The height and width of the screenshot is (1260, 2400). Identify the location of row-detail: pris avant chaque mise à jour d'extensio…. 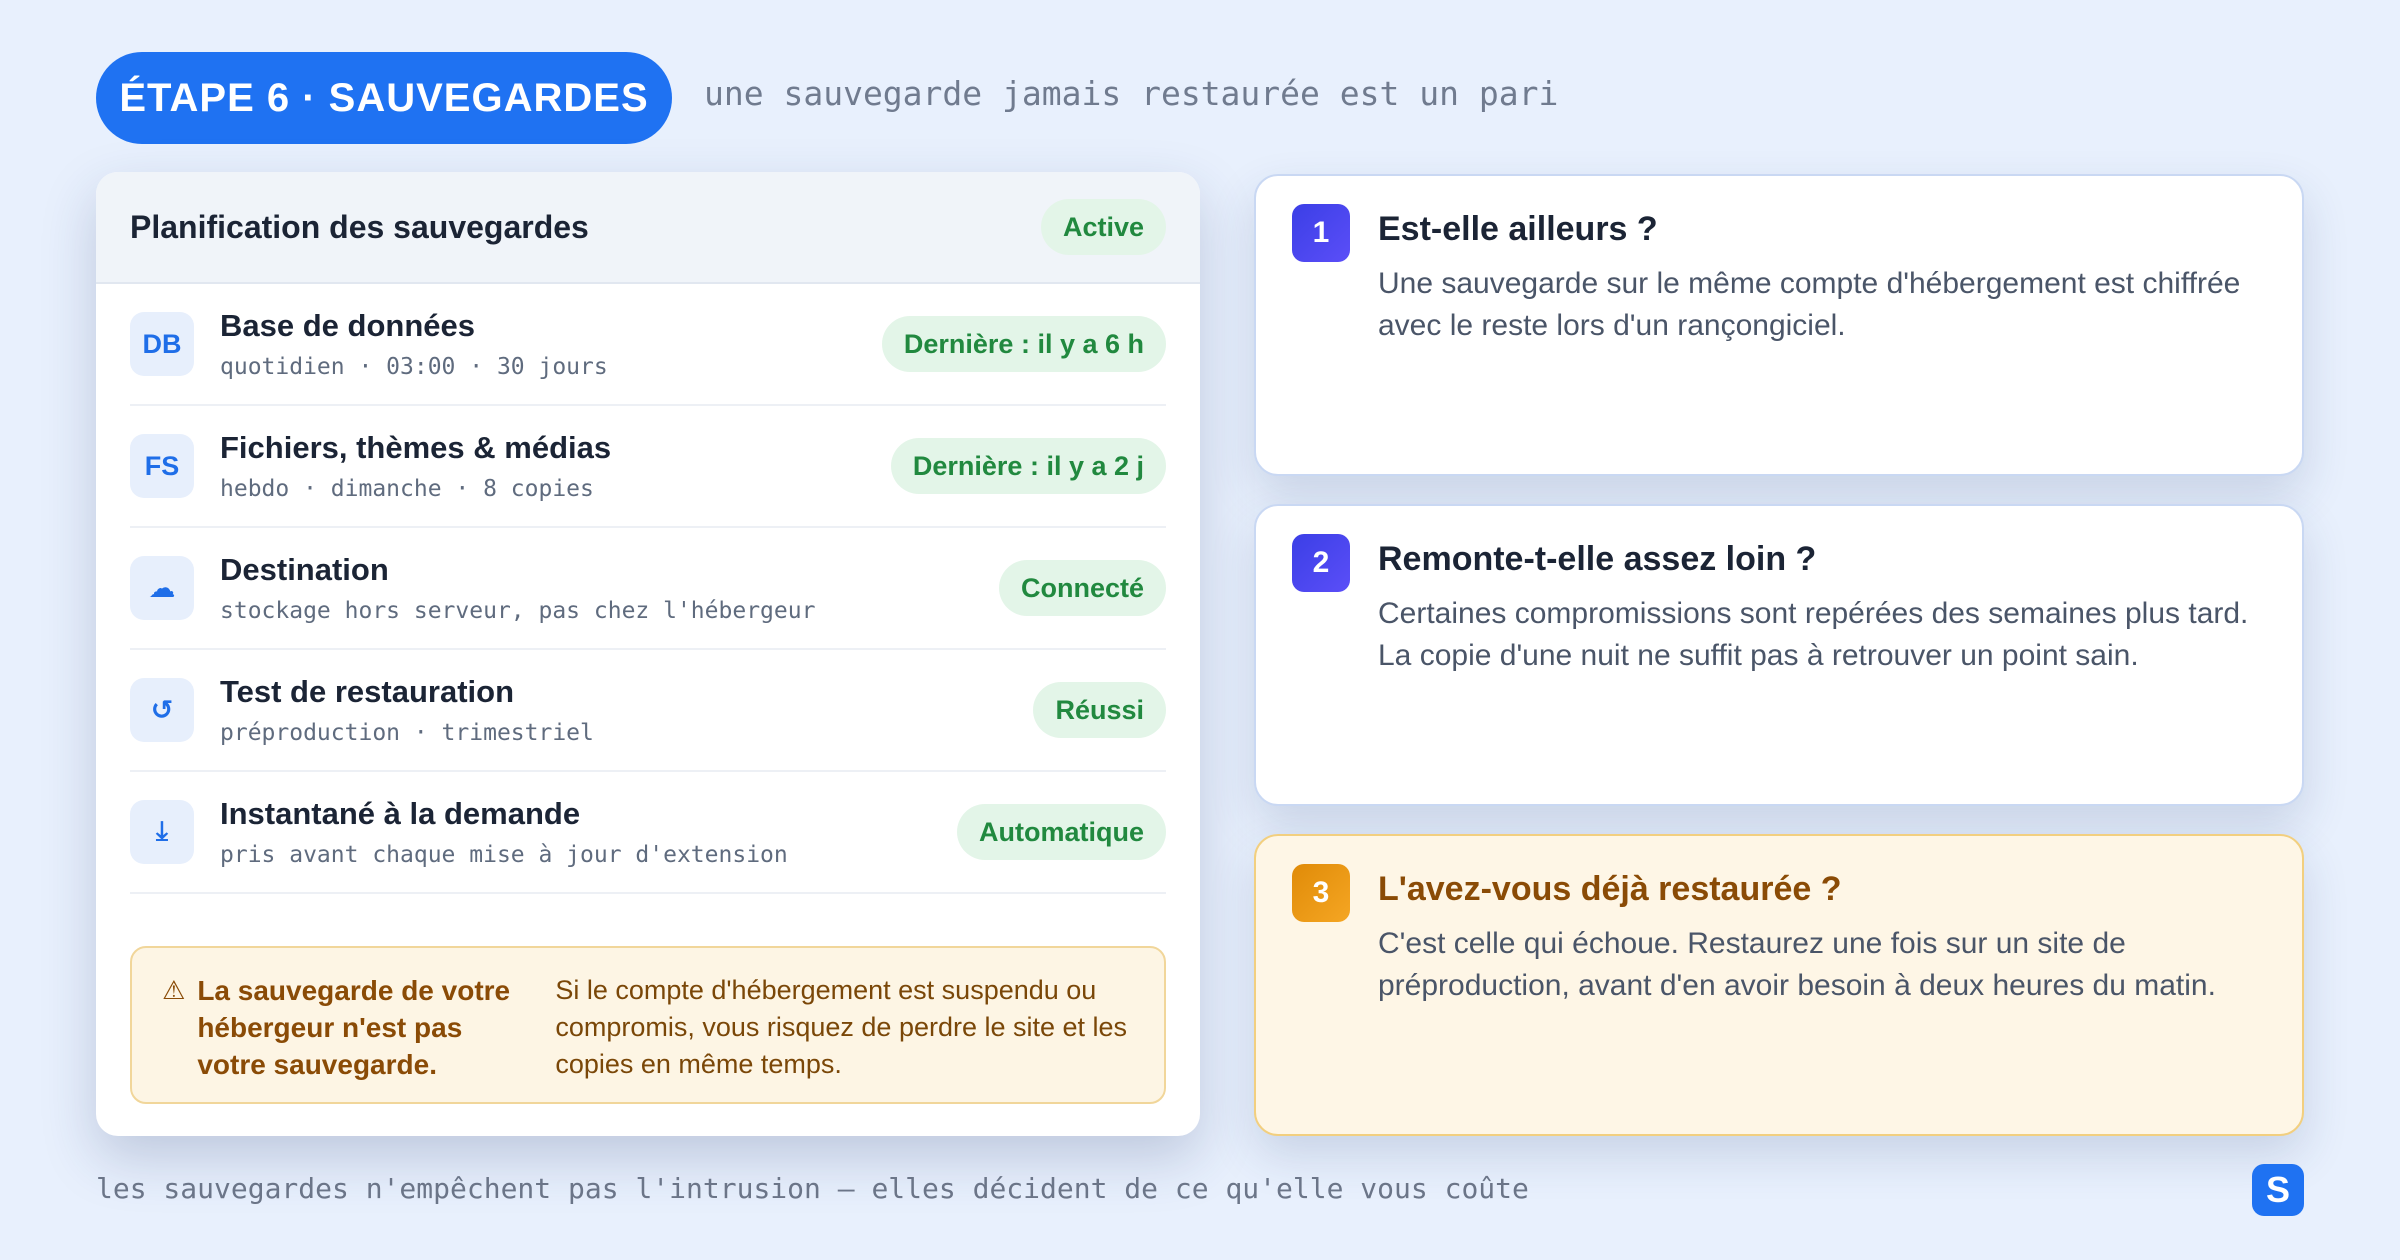
(504, 855).